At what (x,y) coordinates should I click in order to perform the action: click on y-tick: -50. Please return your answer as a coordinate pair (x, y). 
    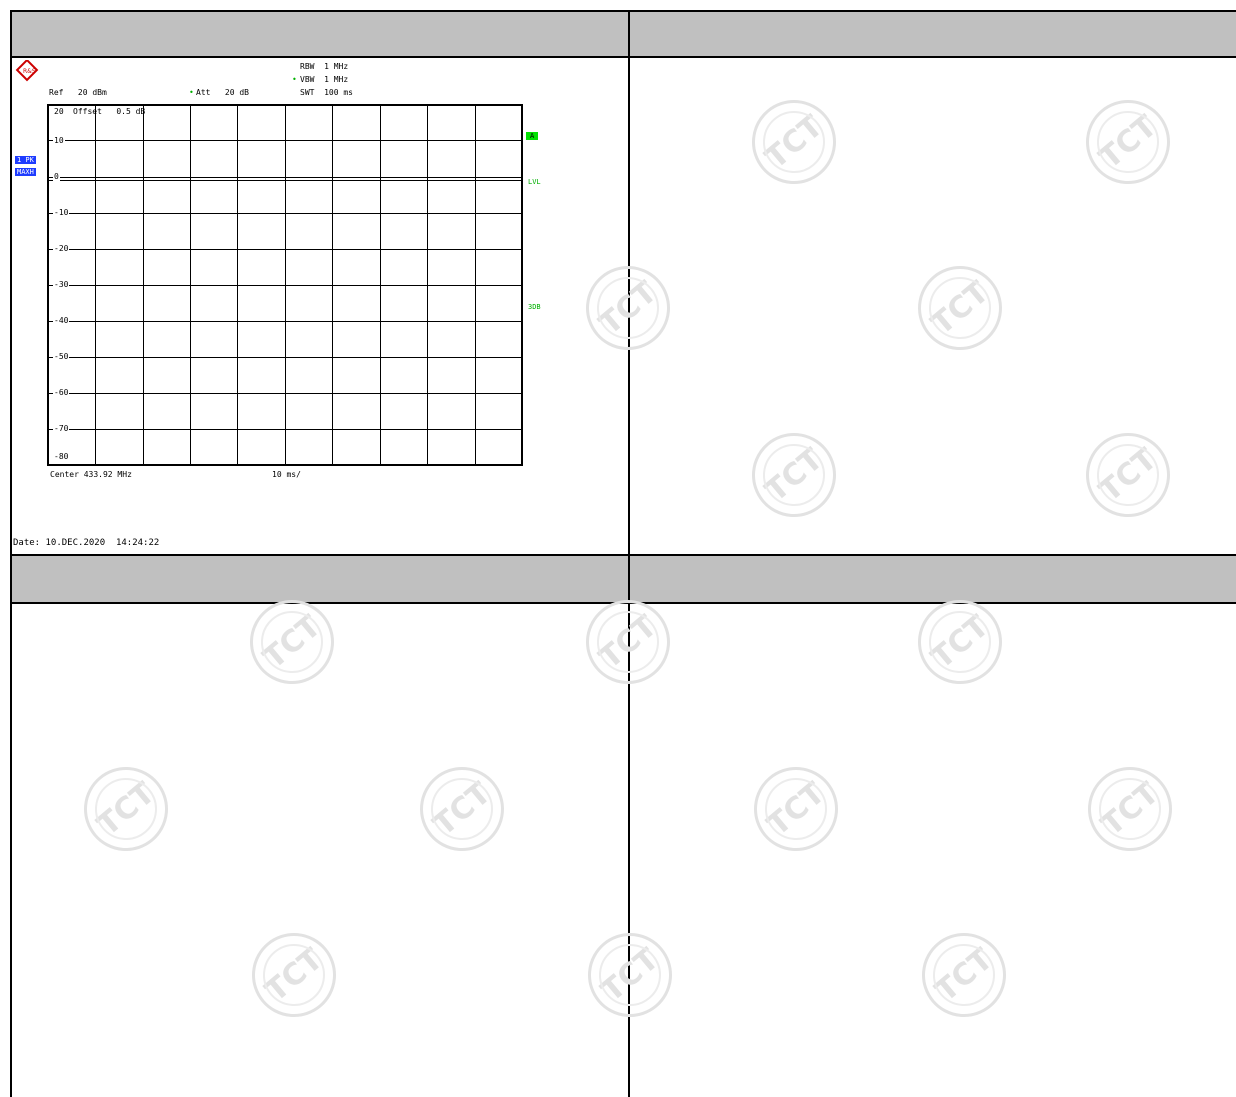
    Looking at the image, I should click on (61, 356).